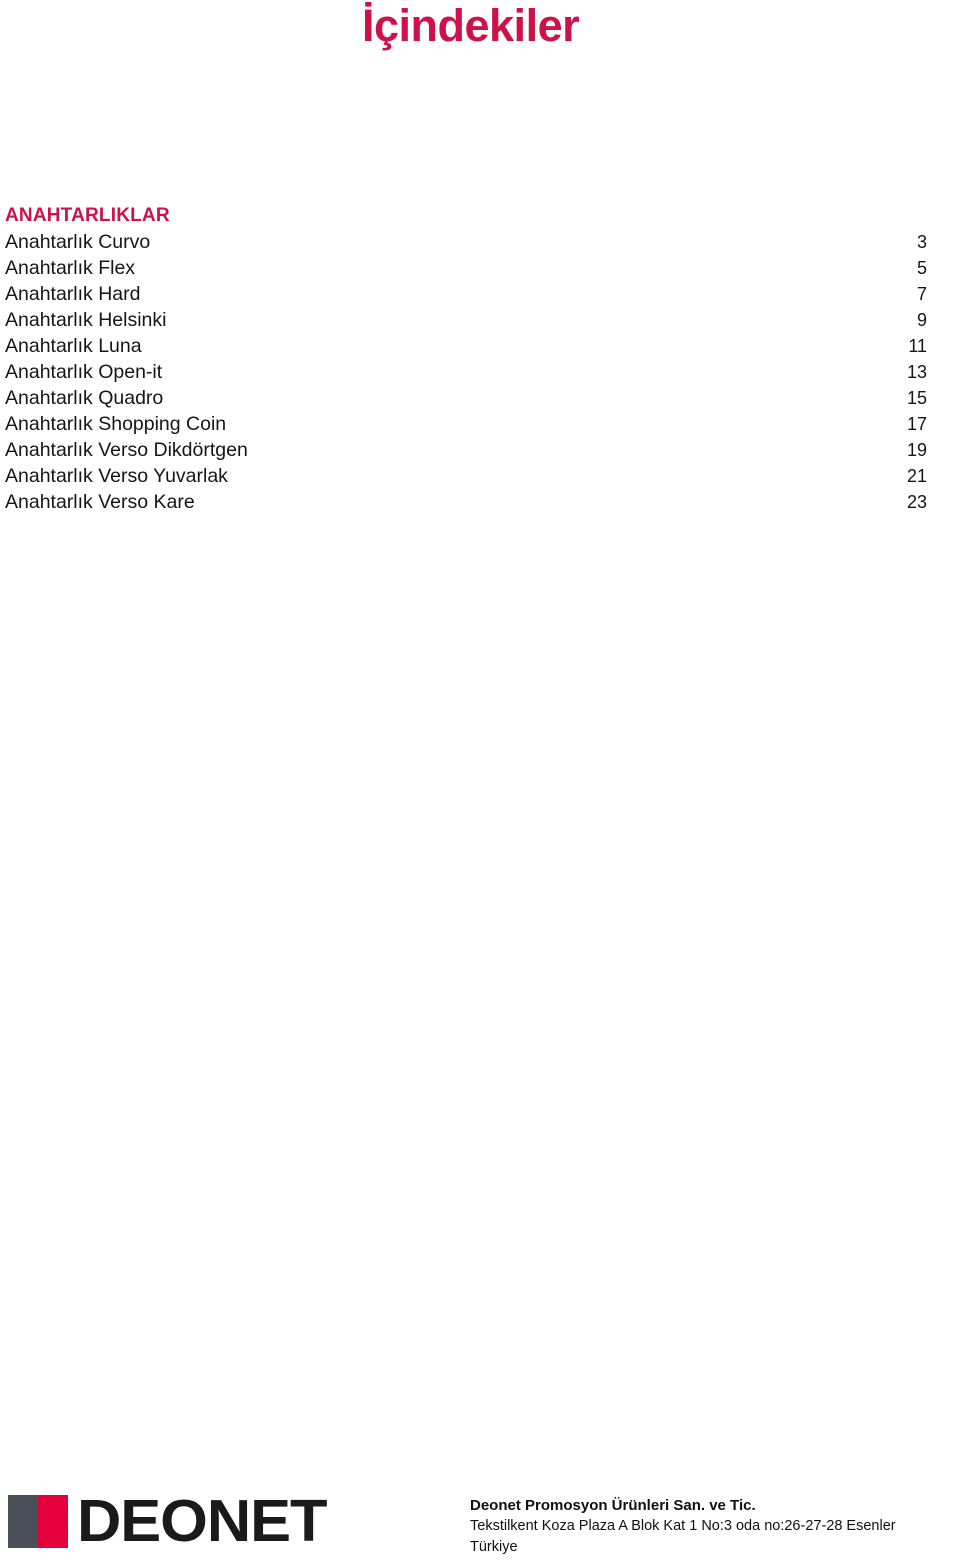  Describe the element at coordinates (921, 320) in the screenshot. I see `toc-entry-page-number: 9` at that location.